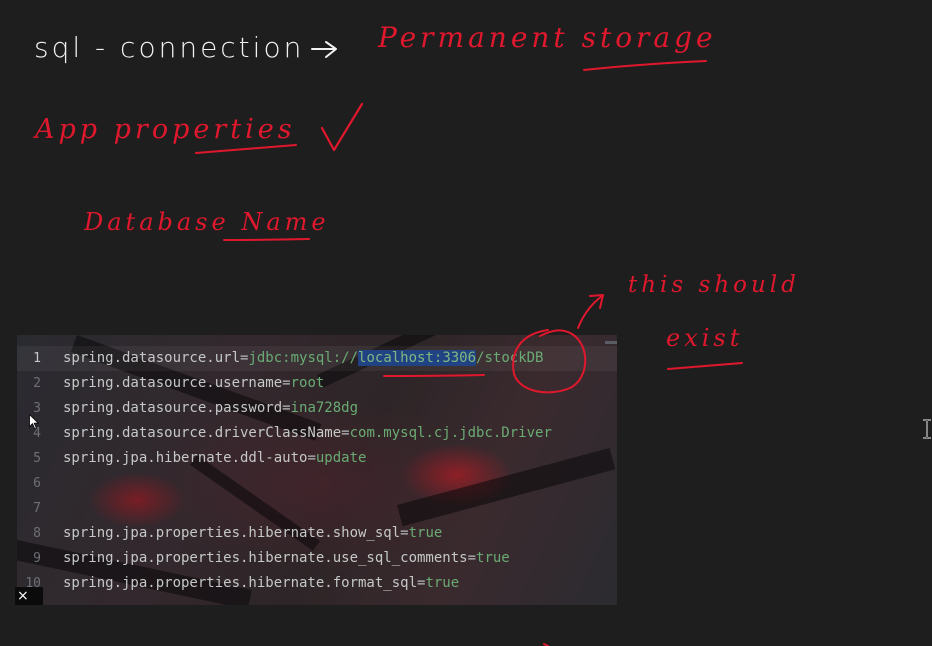 The height and width of the screenshot is (646, 932). What do you see at coordinates (37, 483) in the screenshot?
I see `line-number: 6` at bounding box center [37, 483].